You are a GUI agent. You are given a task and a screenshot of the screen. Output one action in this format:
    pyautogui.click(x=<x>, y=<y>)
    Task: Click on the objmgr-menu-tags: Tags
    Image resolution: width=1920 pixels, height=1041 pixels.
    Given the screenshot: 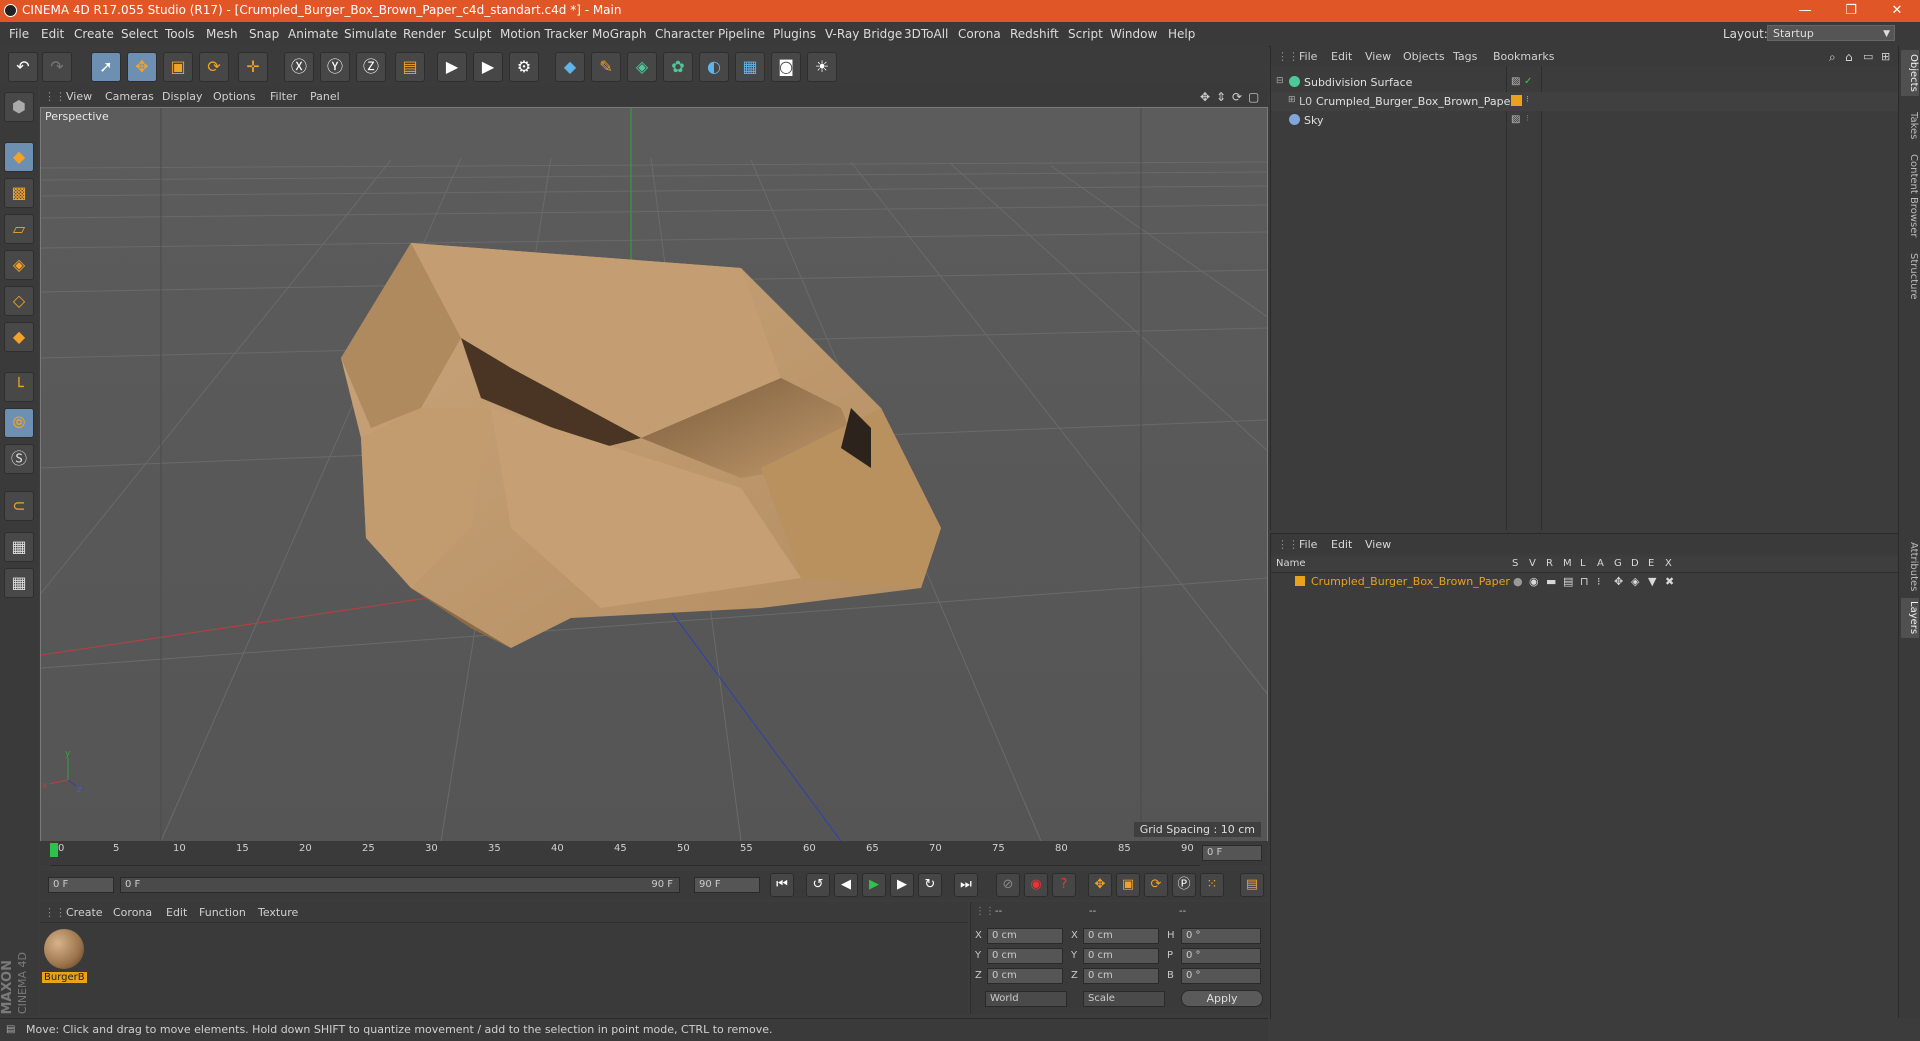 What is the action you would take?
    pyautogui.click(x=1465, y=56)
    